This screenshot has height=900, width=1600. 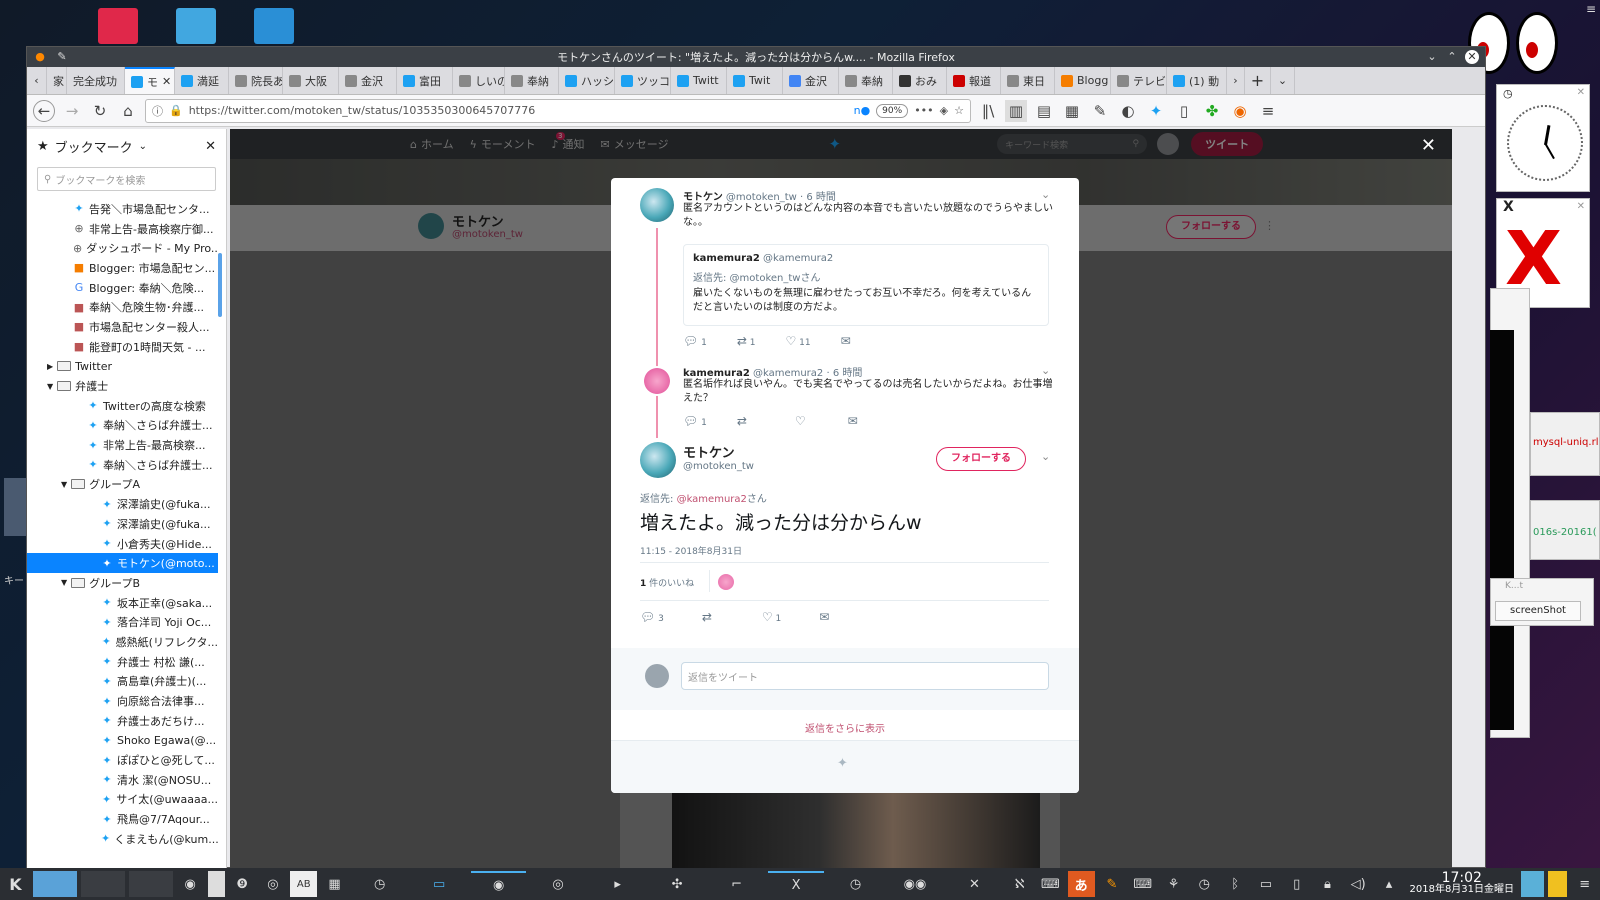 I want to click on green-addon-icon: ✤, so click(x=1212, y=111).